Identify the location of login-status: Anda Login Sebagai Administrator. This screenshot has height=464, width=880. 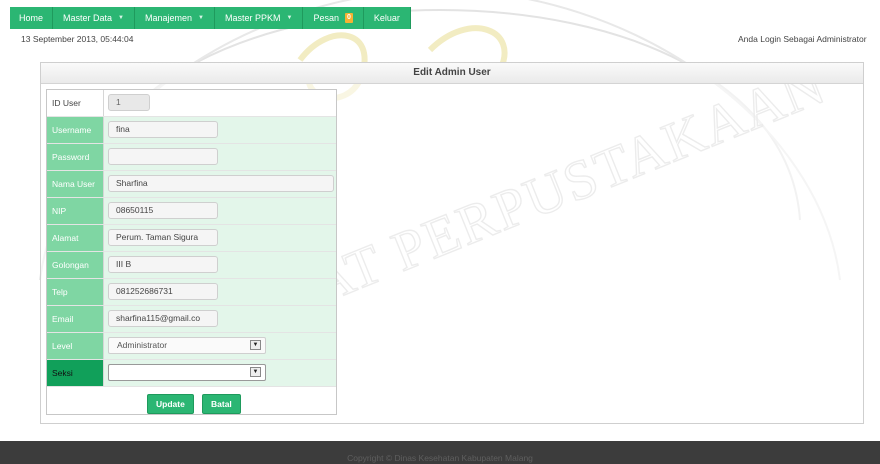
(802, 39).